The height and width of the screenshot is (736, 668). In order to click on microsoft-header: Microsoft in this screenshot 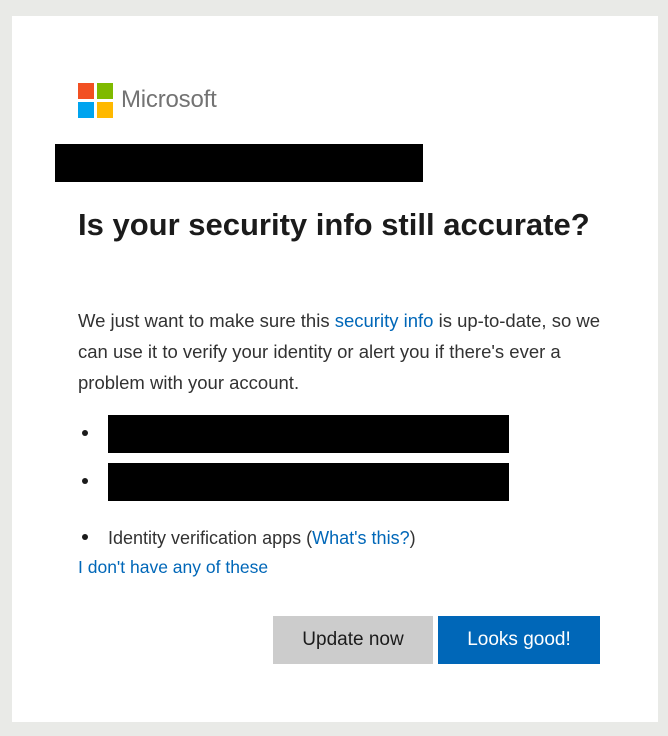, I will do `click(147, 100)`.